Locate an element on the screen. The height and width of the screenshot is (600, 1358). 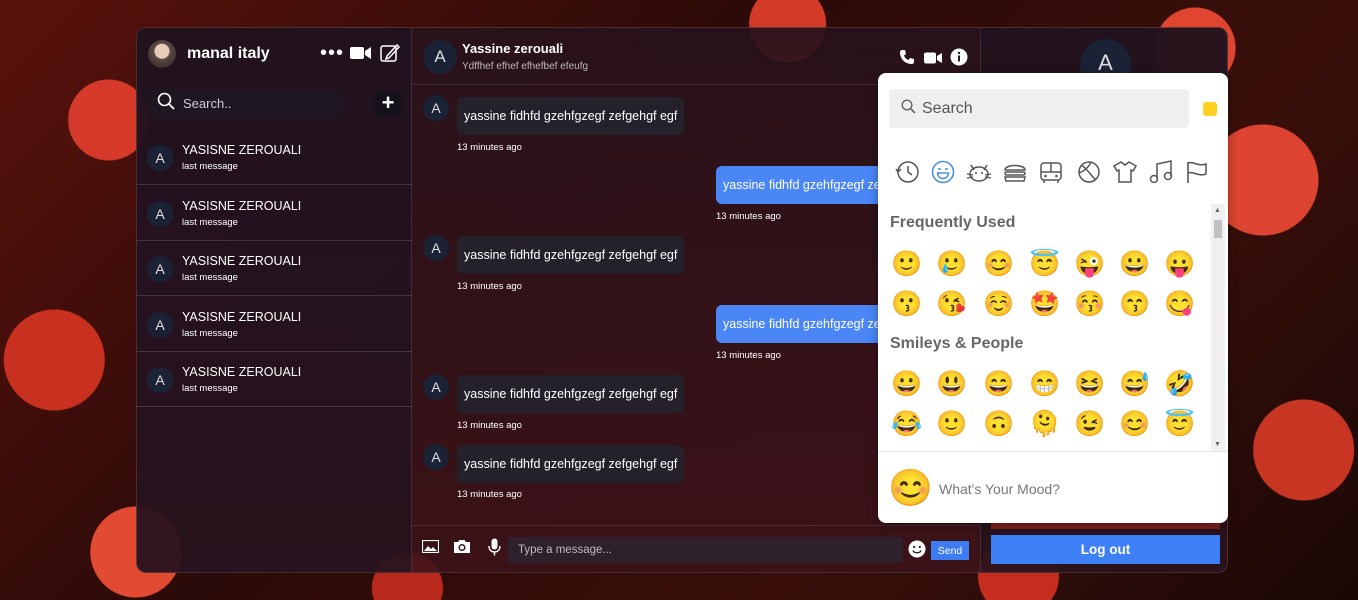
food-icon is located at coordinates (1016, 173).